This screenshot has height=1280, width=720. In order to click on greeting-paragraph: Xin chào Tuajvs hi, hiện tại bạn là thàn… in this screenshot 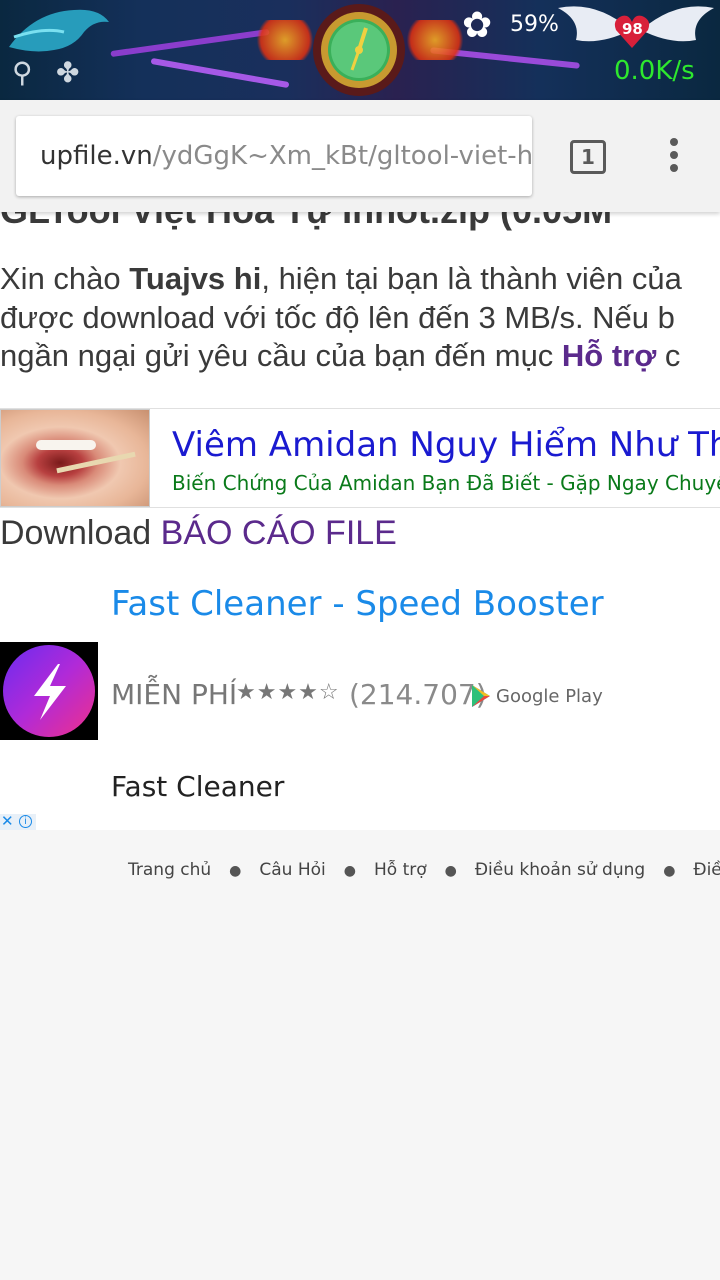, I will do `click(341, 317)`.